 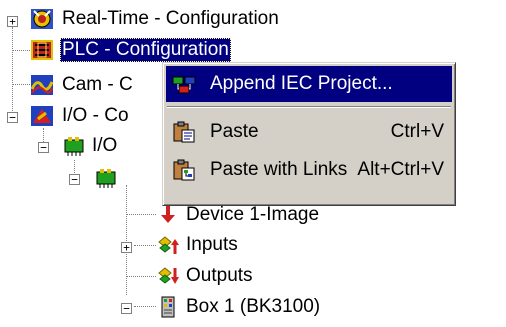 What do you see at coordinates (42, 50) in the screenshot?
I see `plc-config-icon` at bounding box center [42, 50].